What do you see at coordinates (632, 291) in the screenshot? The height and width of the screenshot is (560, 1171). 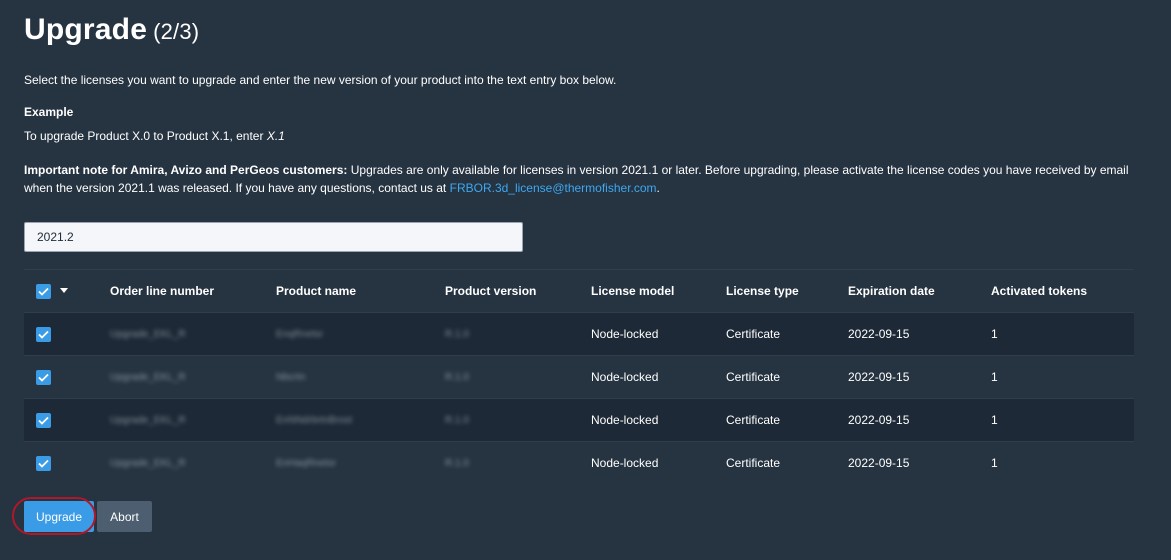 I see `column-header-license-model: License model` at bounding box center [632, 291].